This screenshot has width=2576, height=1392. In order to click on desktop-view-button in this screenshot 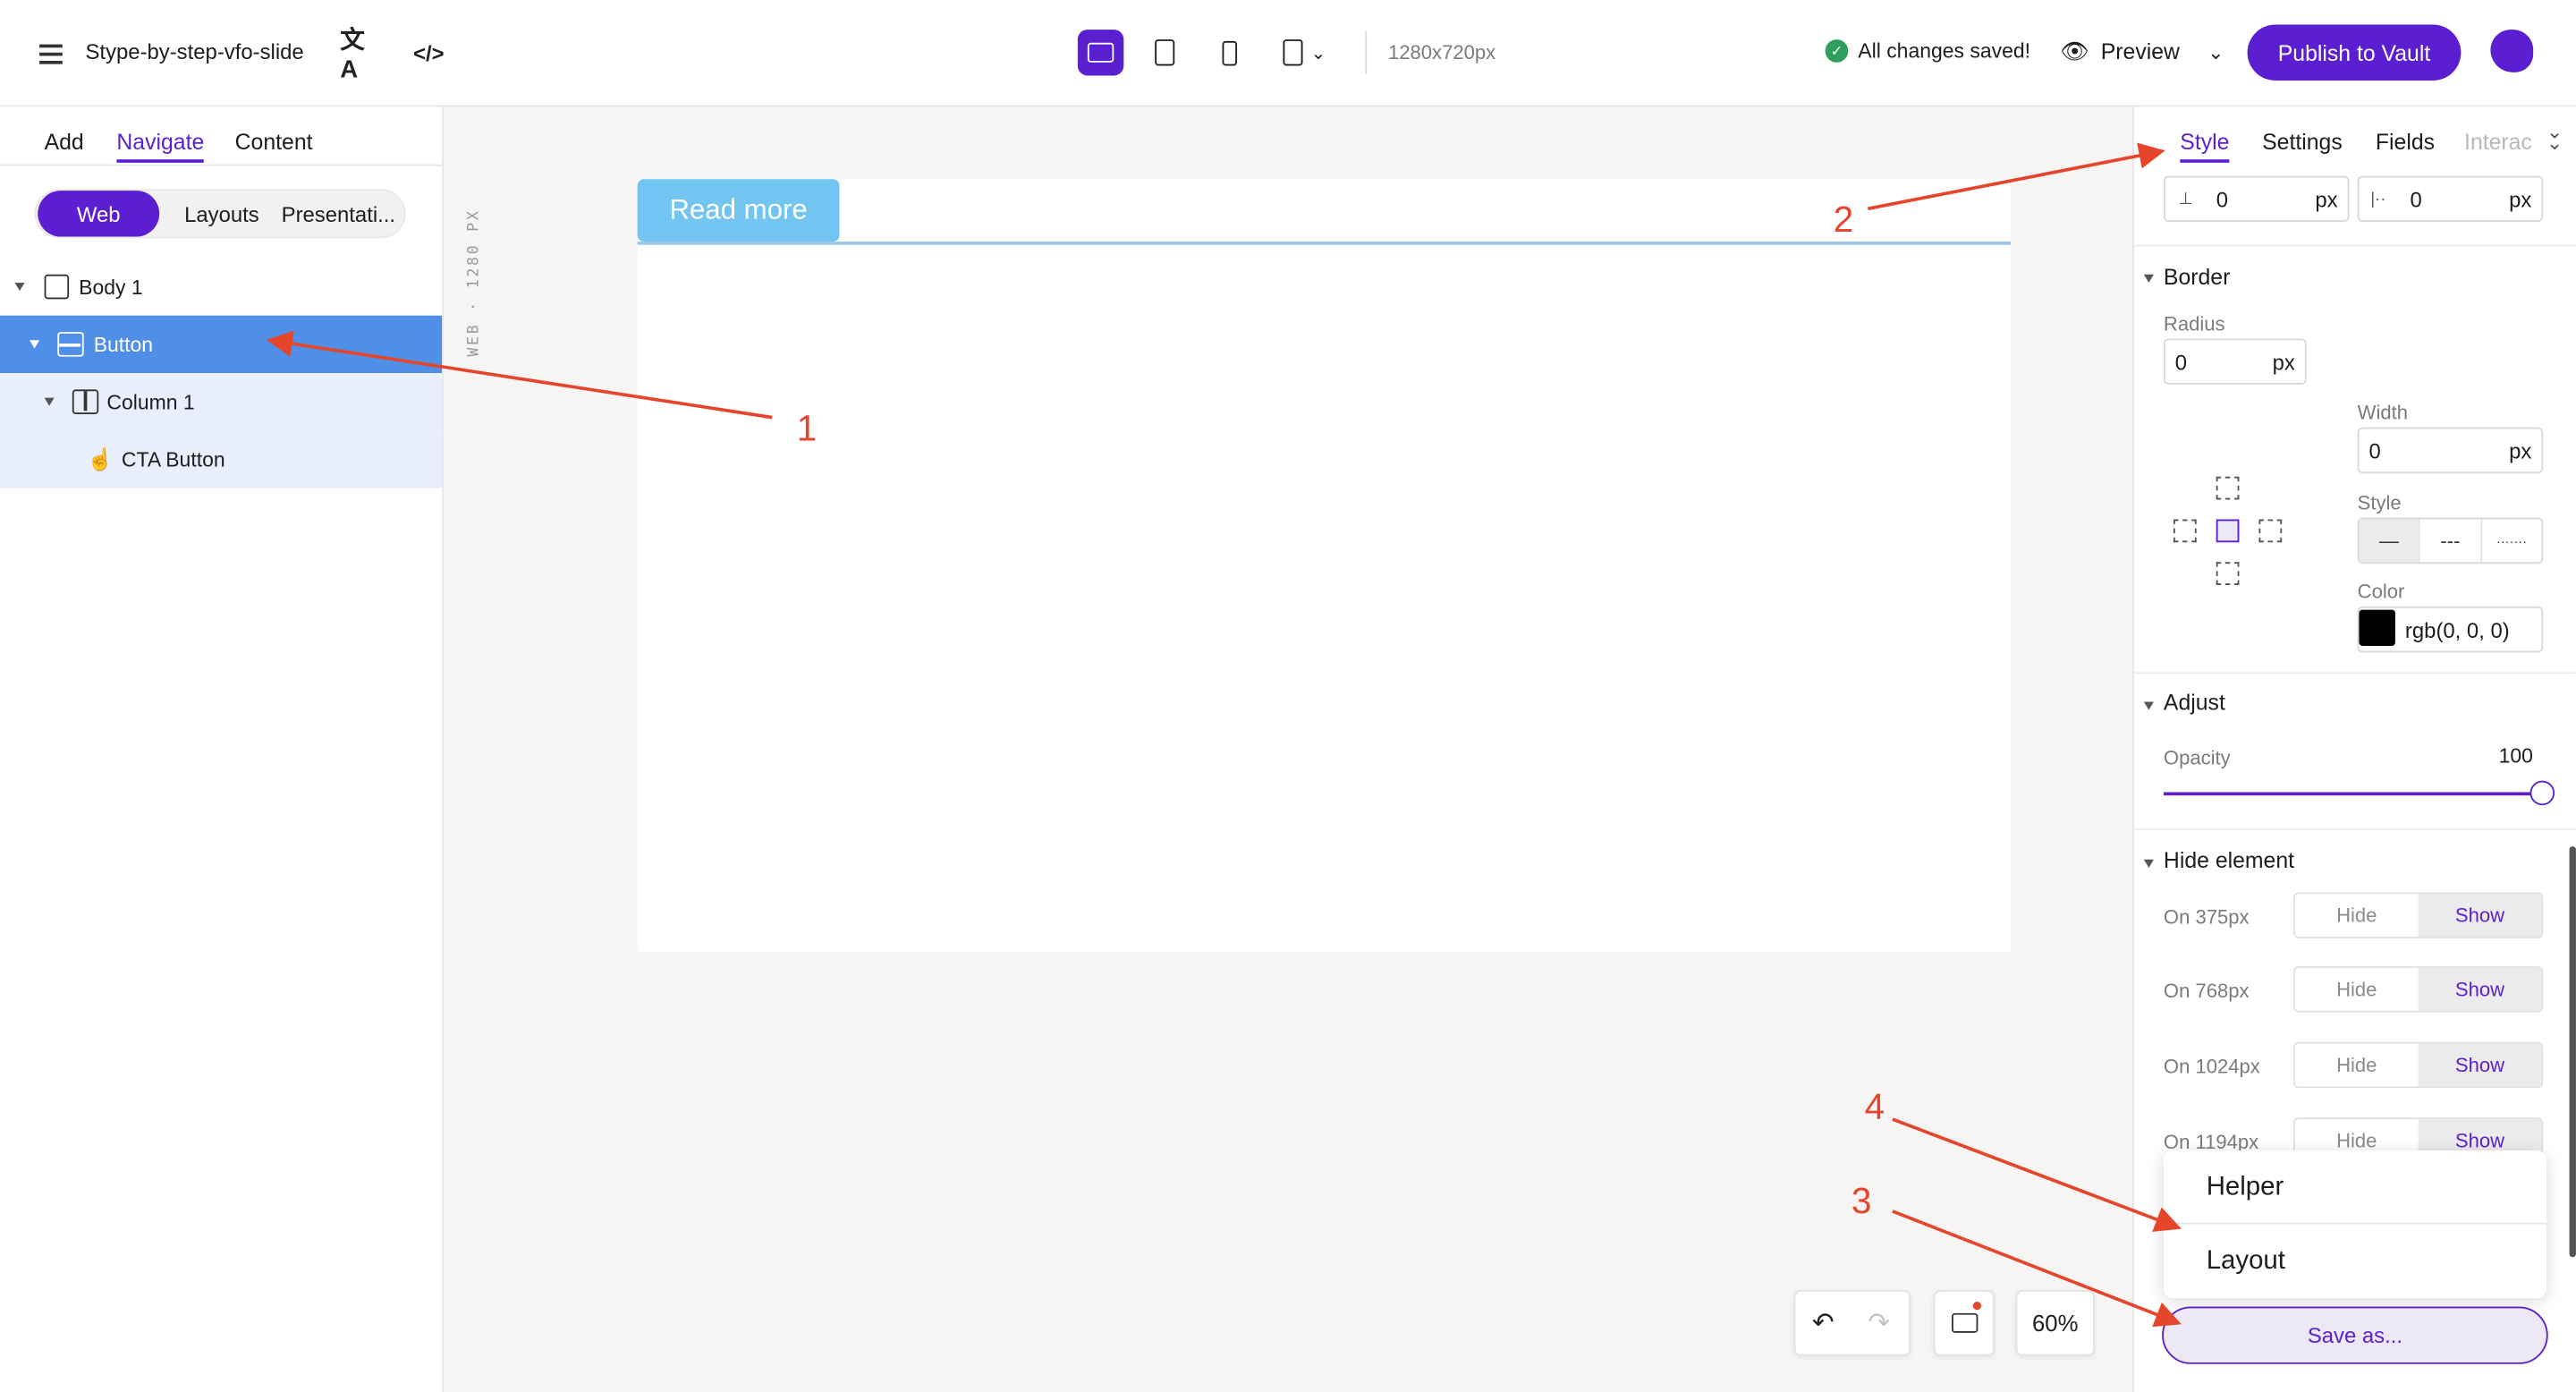, I will do `click(1100, 53)`.